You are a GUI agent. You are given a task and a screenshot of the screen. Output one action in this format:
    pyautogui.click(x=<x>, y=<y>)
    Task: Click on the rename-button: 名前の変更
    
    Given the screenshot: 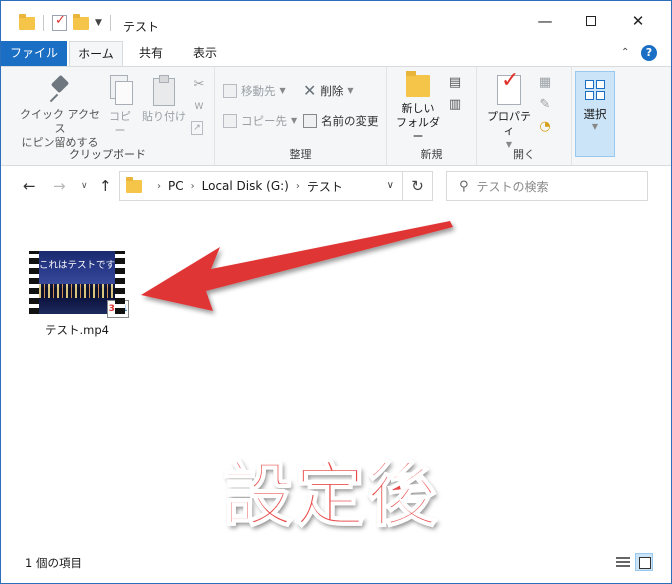 What is the action you would take?
    pyautogui.click(x=341, y=121)
    